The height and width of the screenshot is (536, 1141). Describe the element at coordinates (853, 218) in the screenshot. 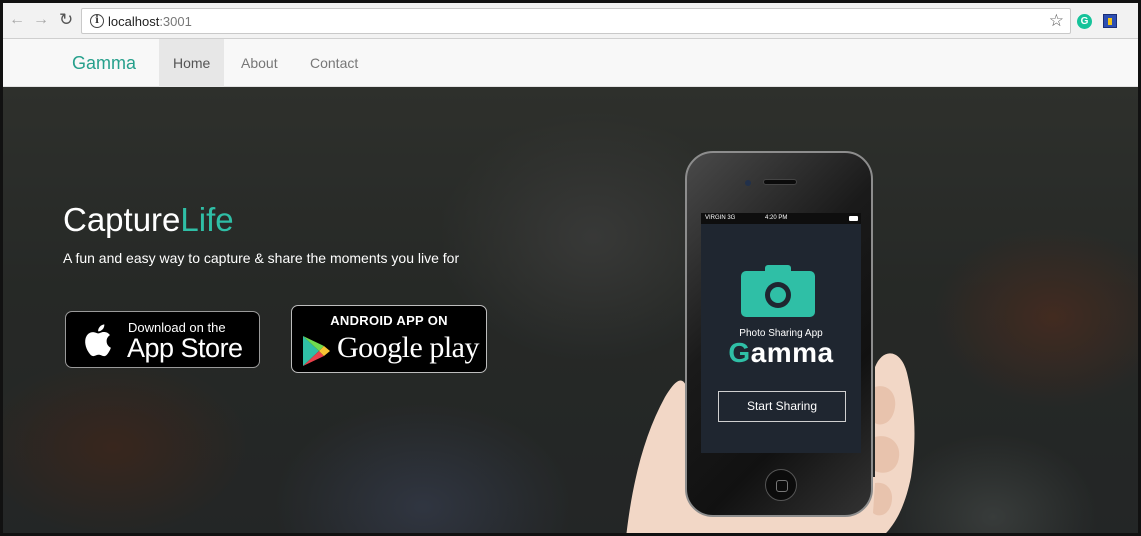

I see `battery-icon` at that location.